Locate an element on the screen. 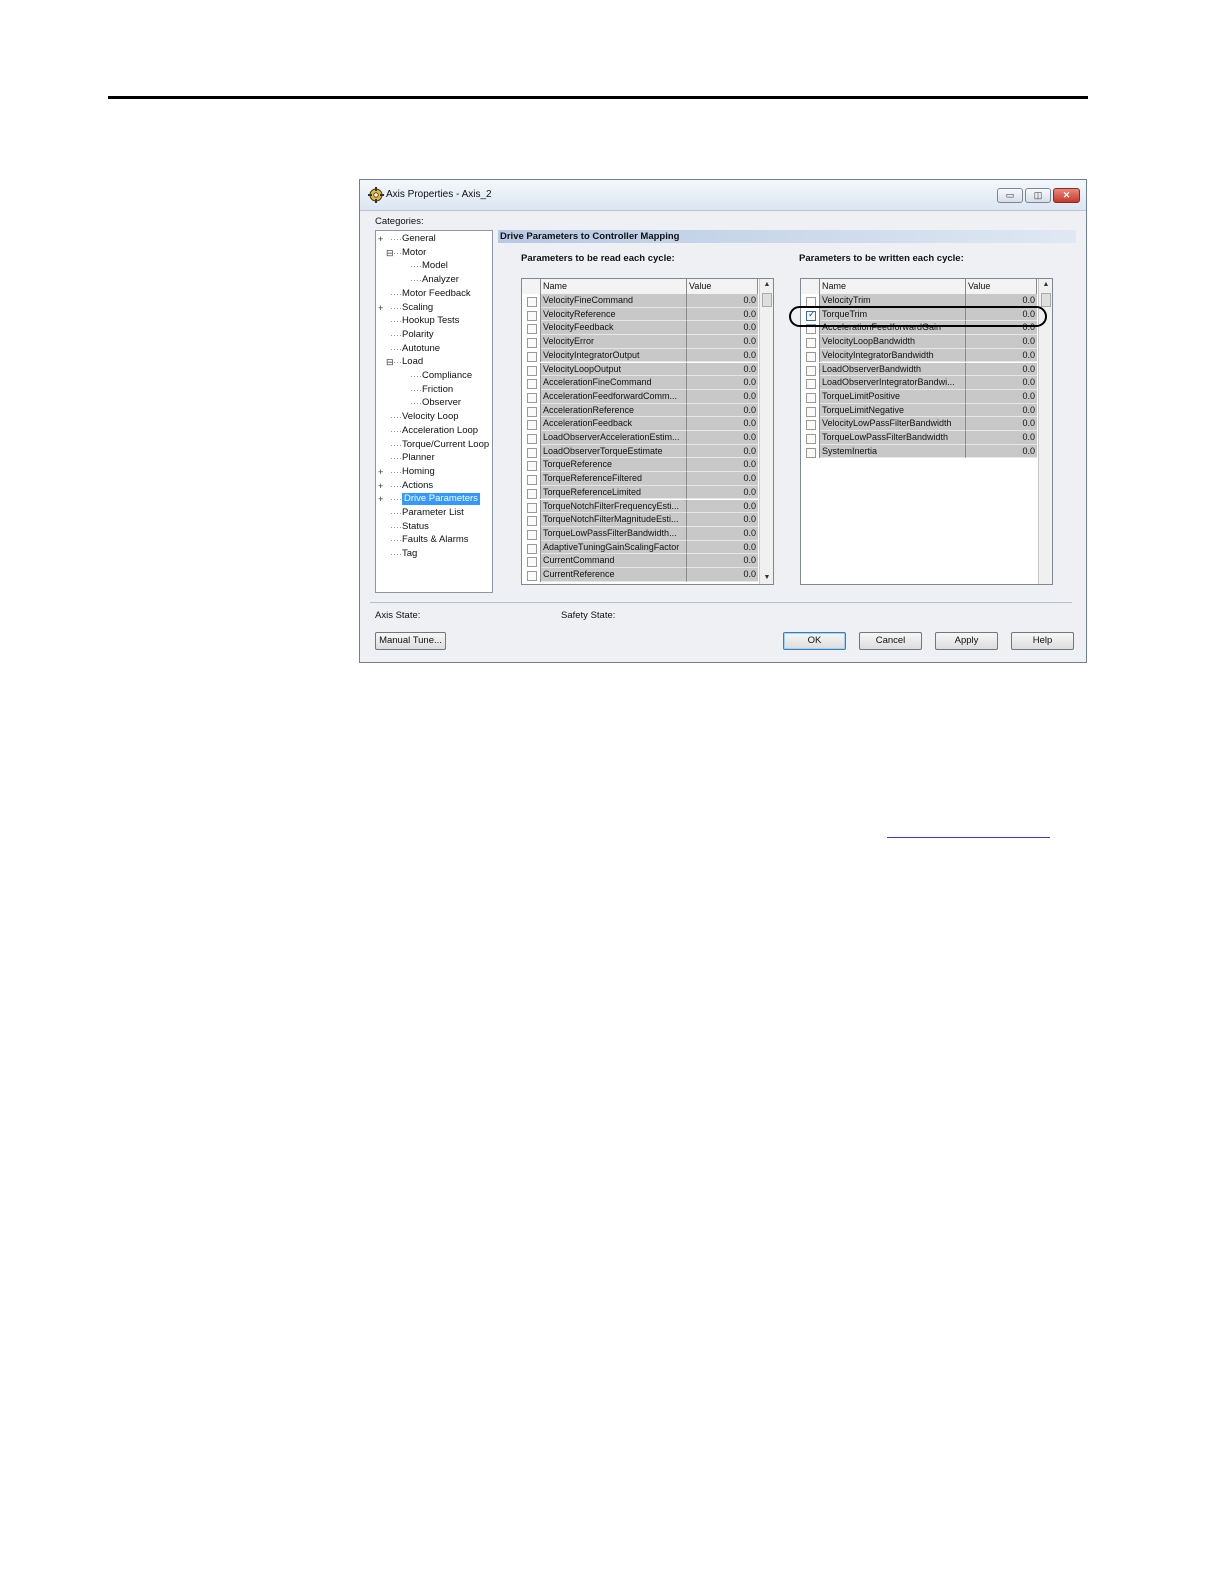  category-status: Status is located at coordinates (415, 527).